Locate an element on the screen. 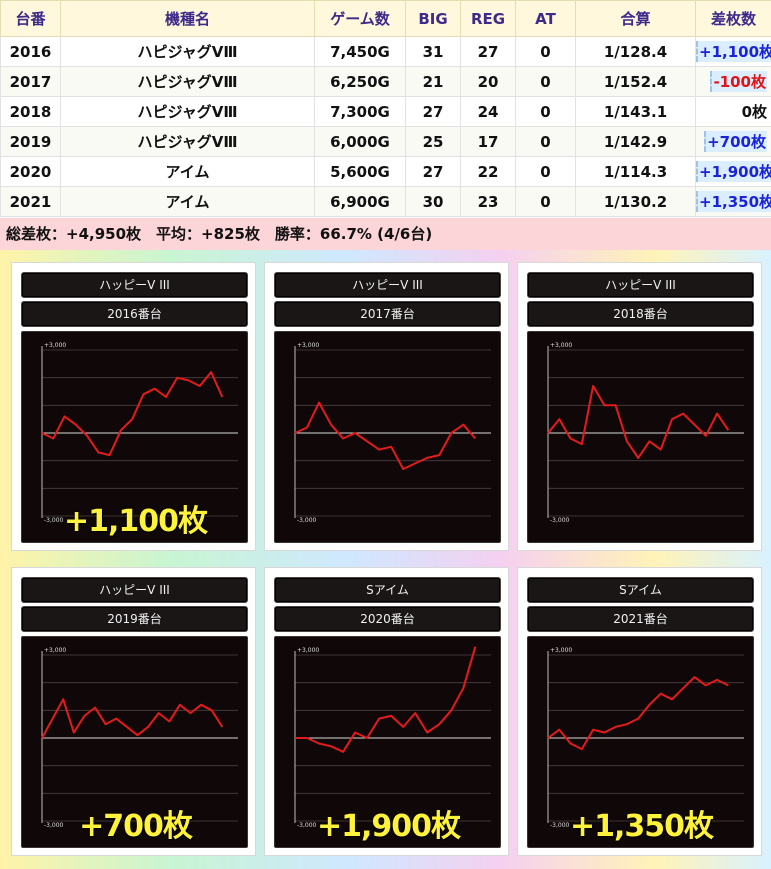 The width and height of the screenshot is (771, 869). cell-medal-diff: +1,350枚 is located at coordinates (733, 201).